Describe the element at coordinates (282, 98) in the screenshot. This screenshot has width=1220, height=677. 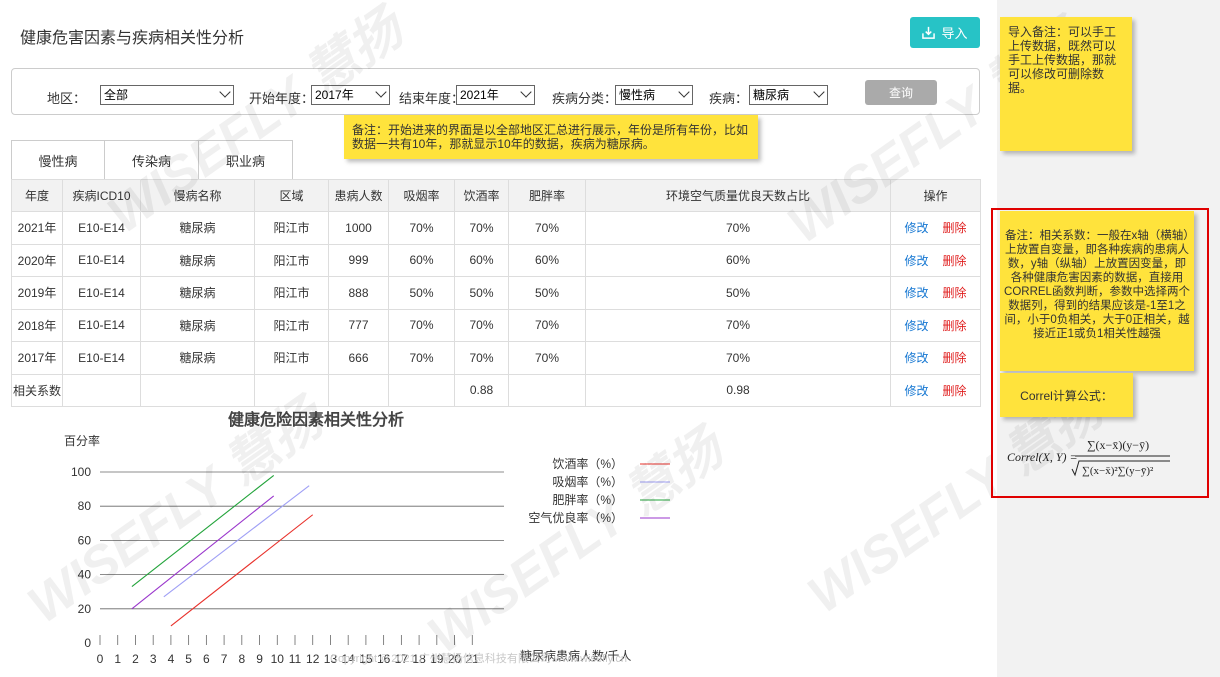
I see `start-year-label: 开始年度：` at that location.